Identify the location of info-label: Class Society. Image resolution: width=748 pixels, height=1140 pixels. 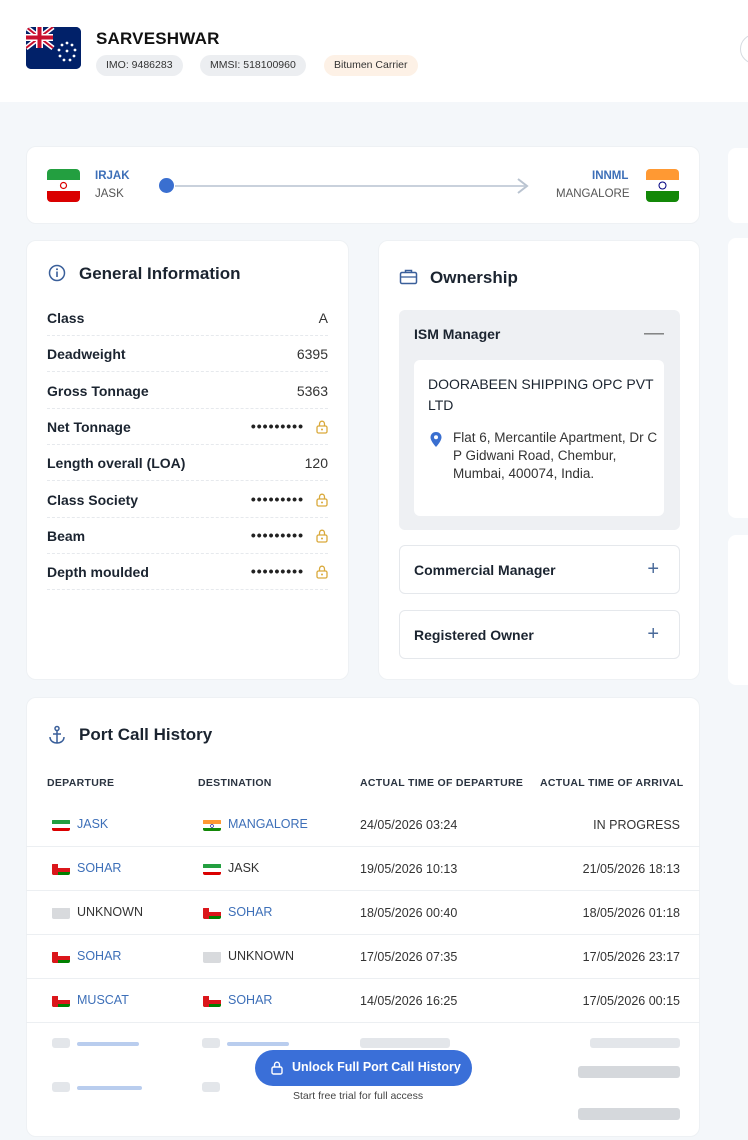
(93, 499).